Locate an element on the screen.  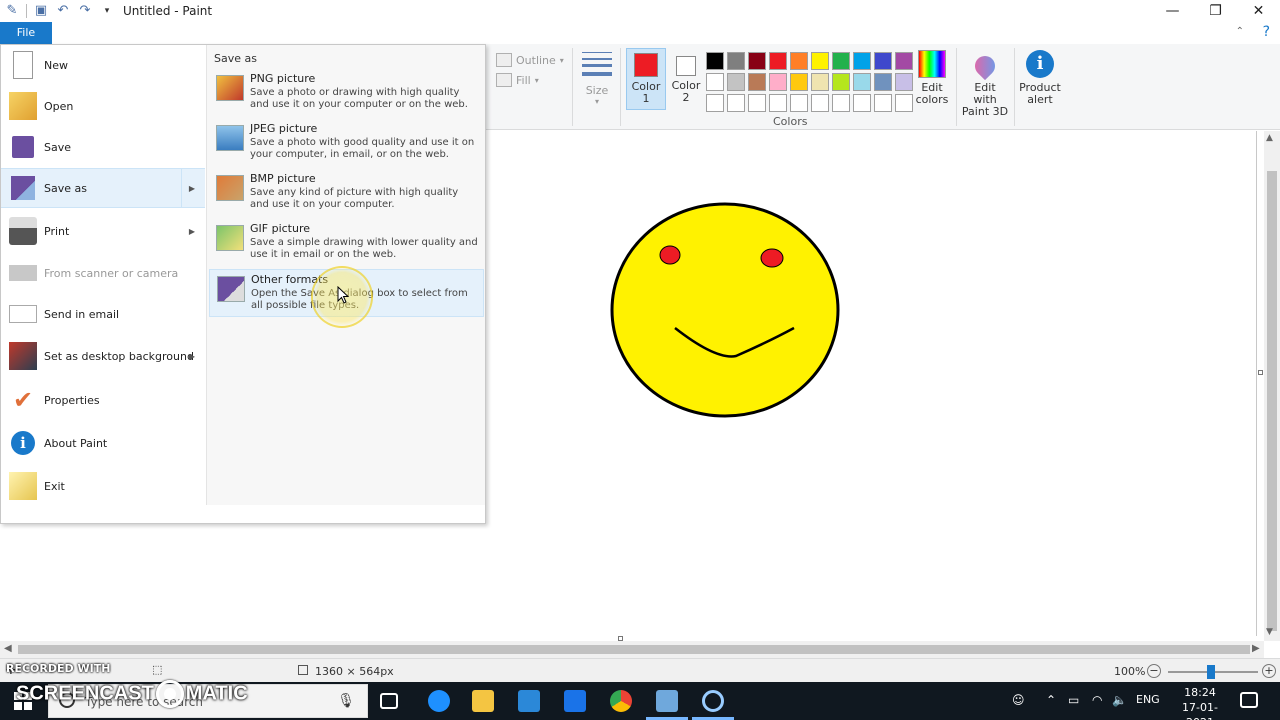
scroll-left-icon: ◀ is located at coordinates (8, 648).